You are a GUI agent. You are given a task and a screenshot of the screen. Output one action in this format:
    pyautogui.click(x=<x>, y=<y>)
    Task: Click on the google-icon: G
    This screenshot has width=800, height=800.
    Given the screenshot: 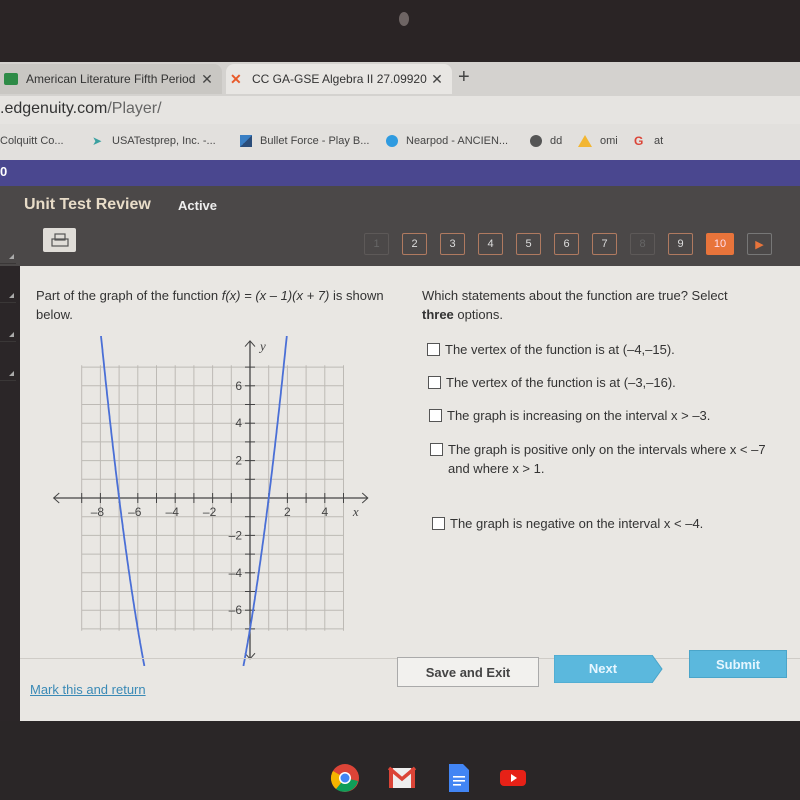 What is the action you would take?
    pyautogui.click(x=639, y=141)
    